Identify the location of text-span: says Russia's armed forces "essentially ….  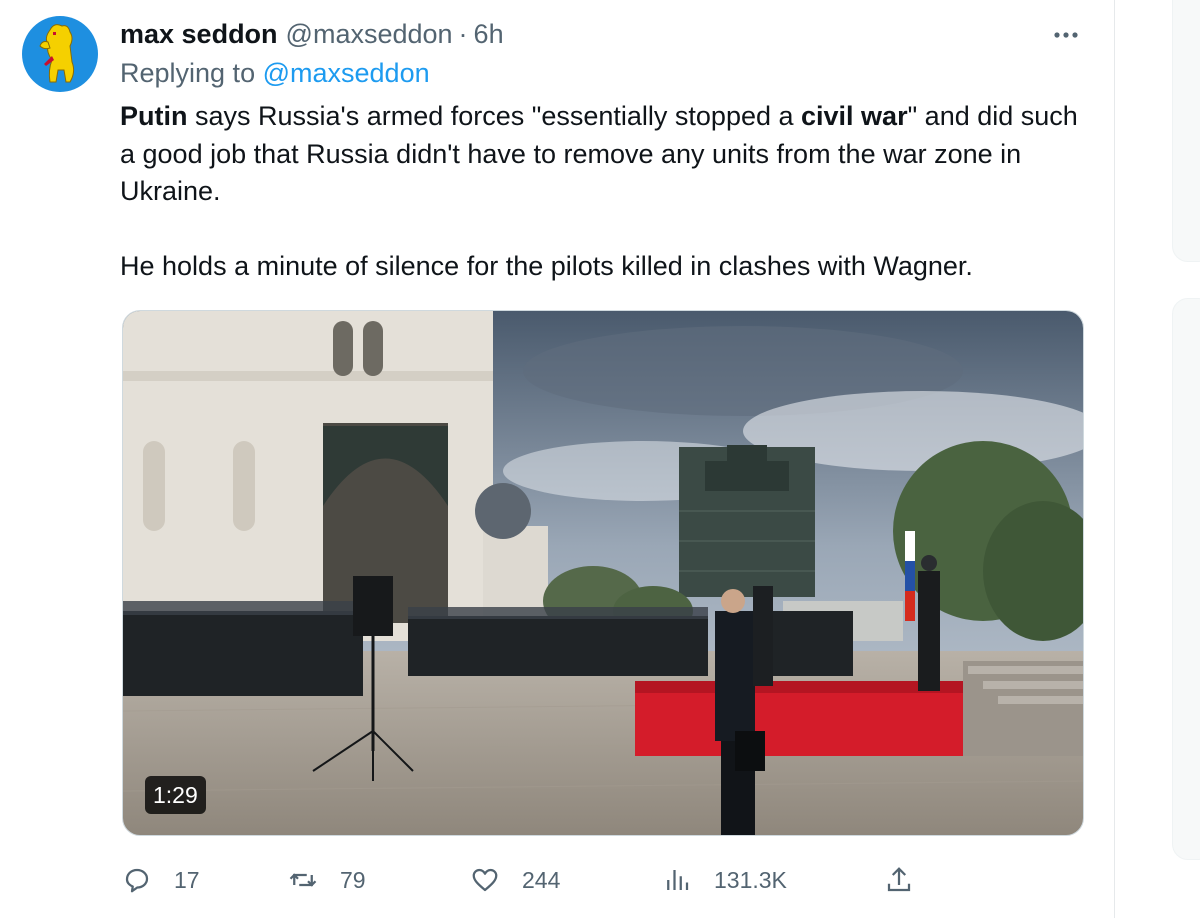
(494, 116).